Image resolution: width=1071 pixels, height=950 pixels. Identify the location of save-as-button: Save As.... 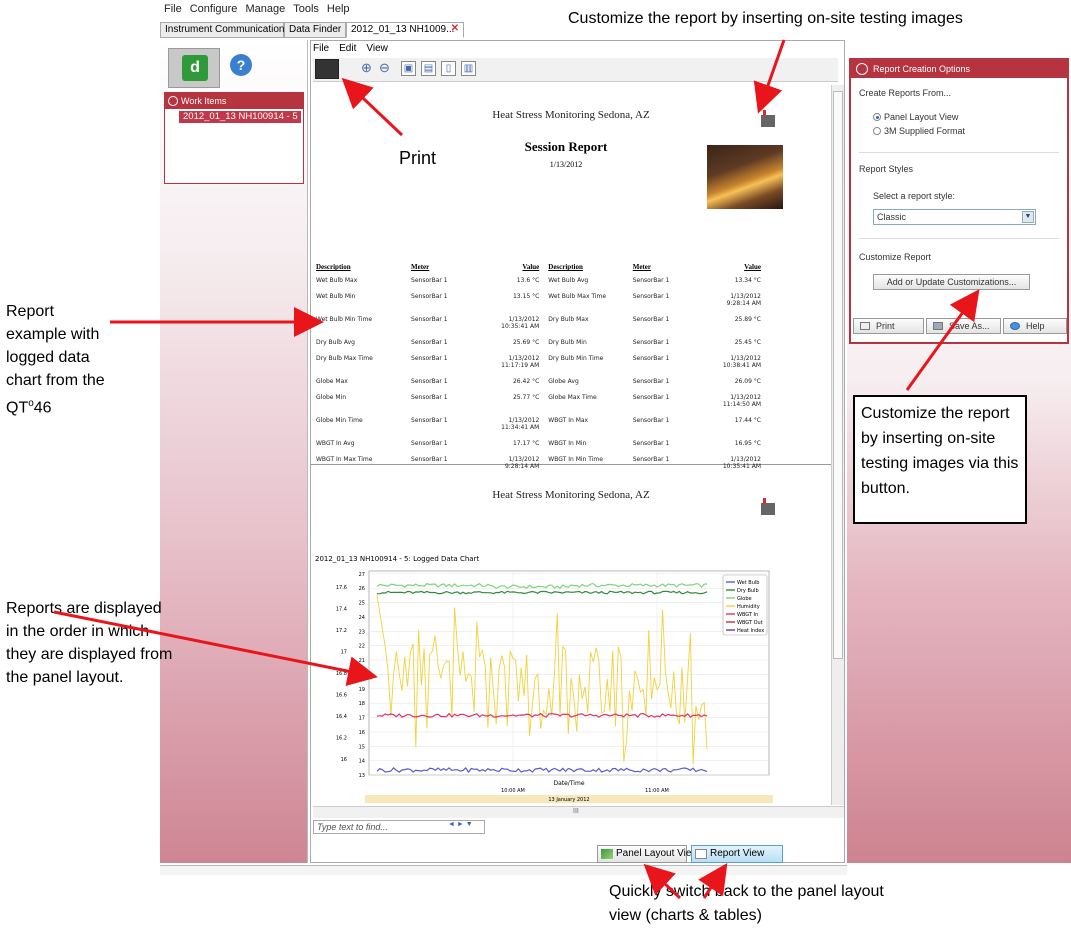
(963, 326).